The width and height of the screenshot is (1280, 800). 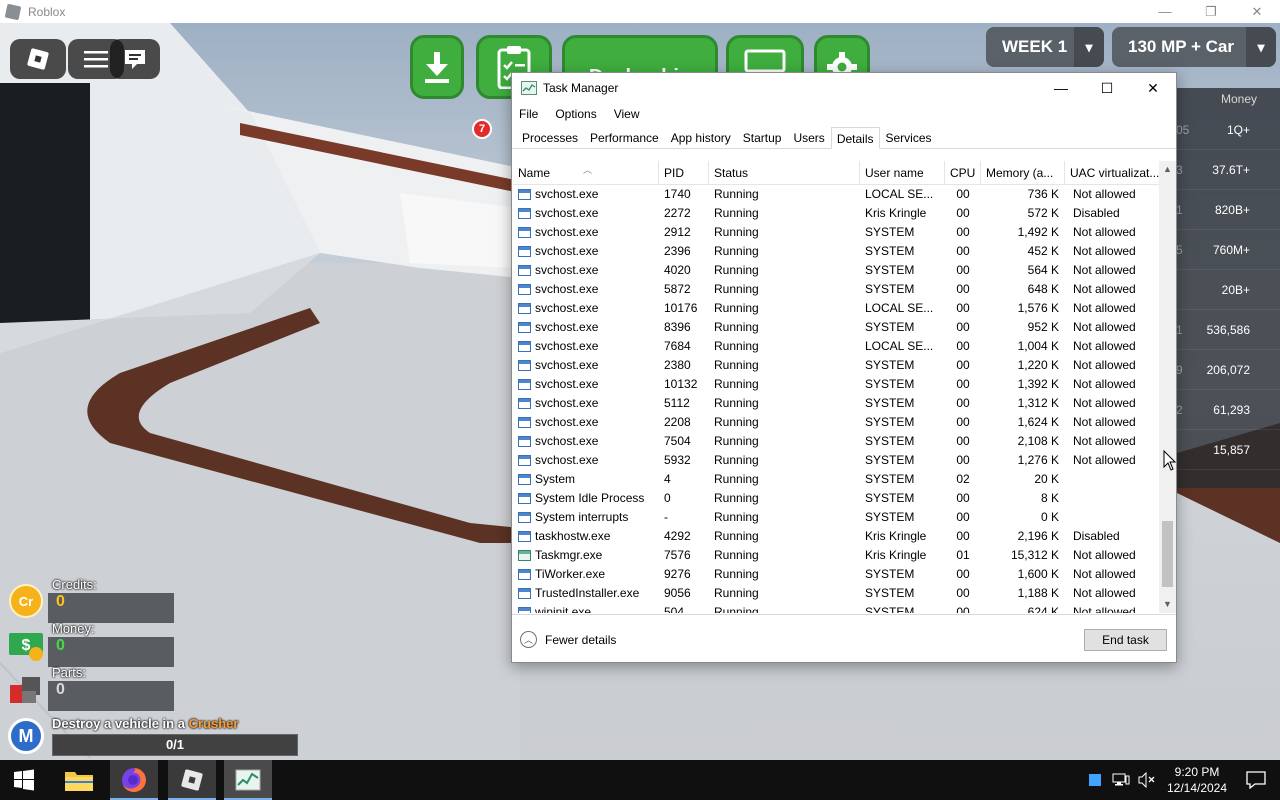 What do you see at coordinates (581, 88) in the screenshot?
I see `task-manager-title: Task Manager` at bounding box center [581, 88].